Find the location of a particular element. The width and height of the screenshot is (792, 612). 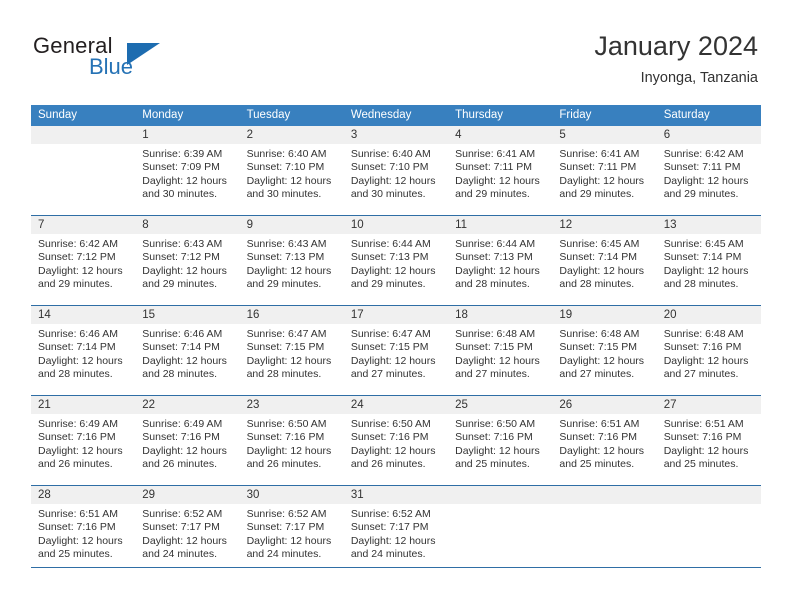

day-number: 28 is located at coordinates (83, 495).